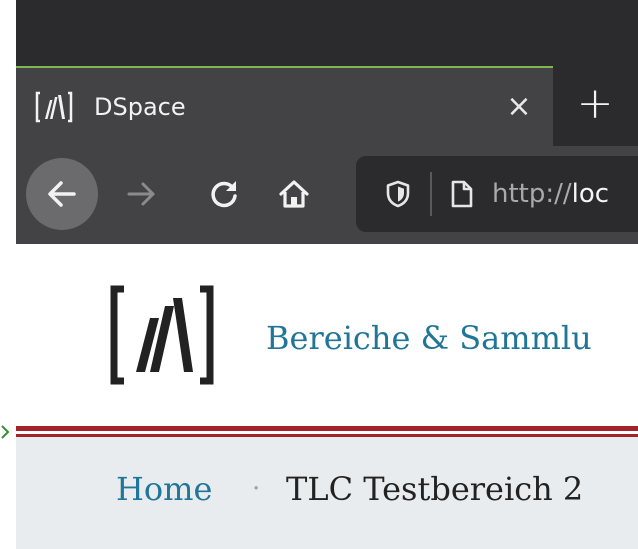 The height and width of the screenshot is (549, 638). What do you see at coordinates (5, 432) in the screenshot?
I see `focus-marker-icon` at bounding box center [5, 432].